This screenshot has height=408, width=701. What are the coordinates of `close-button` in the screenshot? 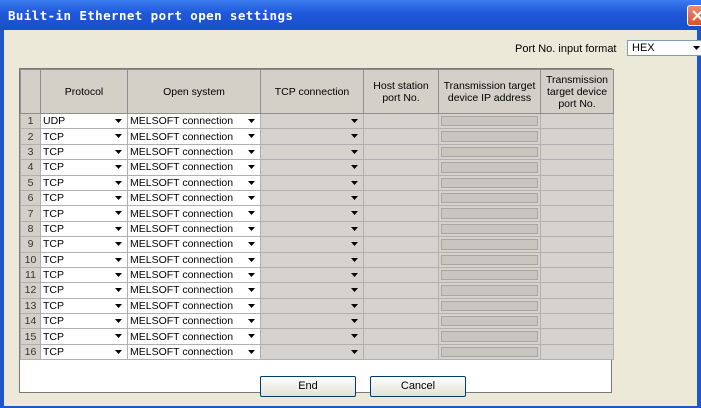 It's located at (694, 15).